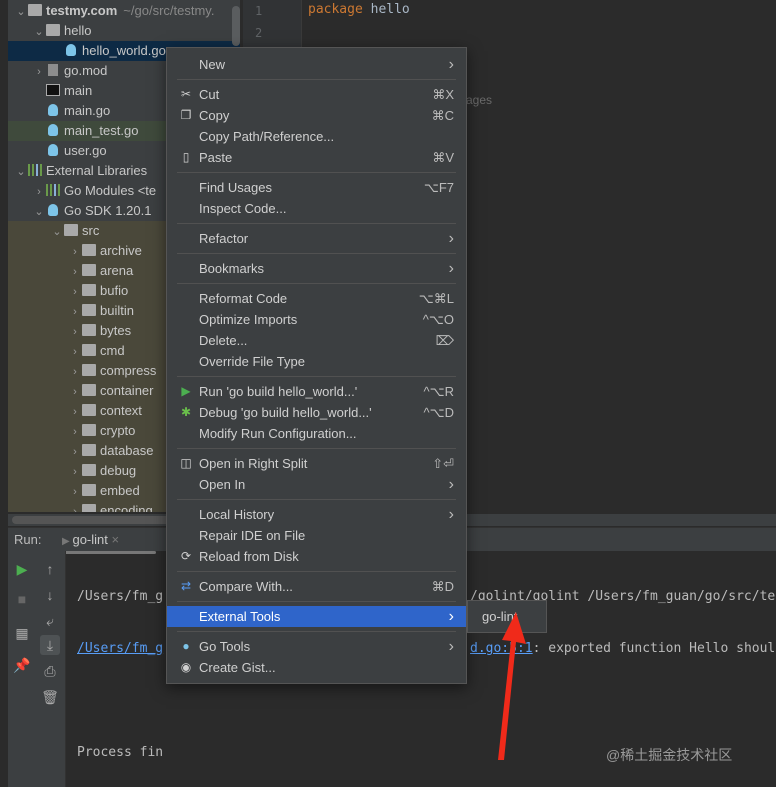 The image size is (776, 787). What do you see at coordinates (316, 616) in the screenshot?
I see `menu-item-external-tools: External Tools ›` at bounding box center [316, 616].